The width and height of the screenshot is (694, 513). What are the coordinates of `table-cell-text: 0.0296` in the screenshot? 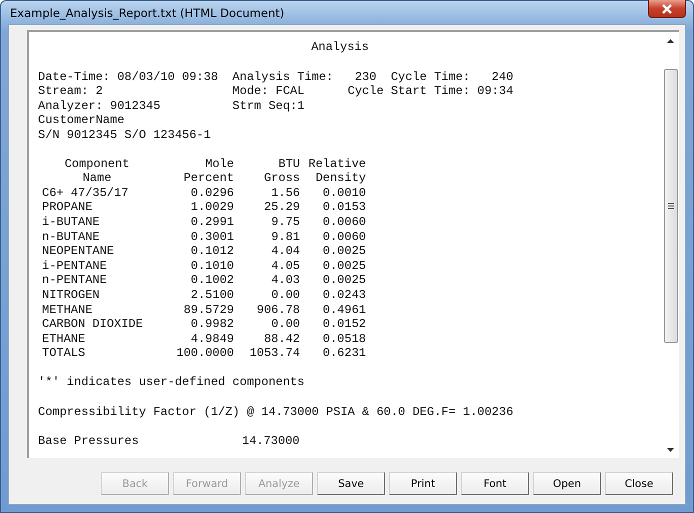 It's located at (212, 193).